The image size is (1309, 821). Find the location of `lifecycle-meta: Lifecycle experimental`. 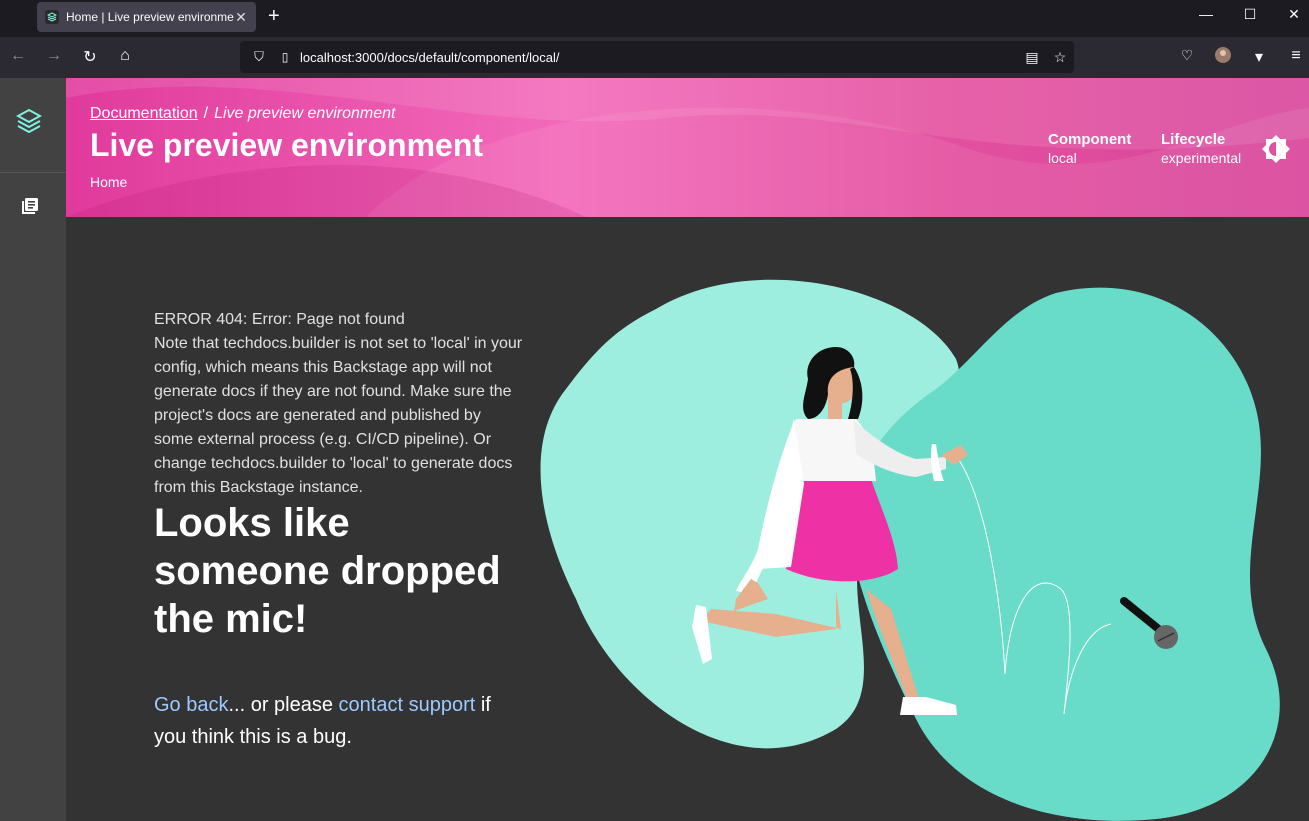

lifecycle-meta: Lifecycle experimental is located at coordinates (1201, 148).